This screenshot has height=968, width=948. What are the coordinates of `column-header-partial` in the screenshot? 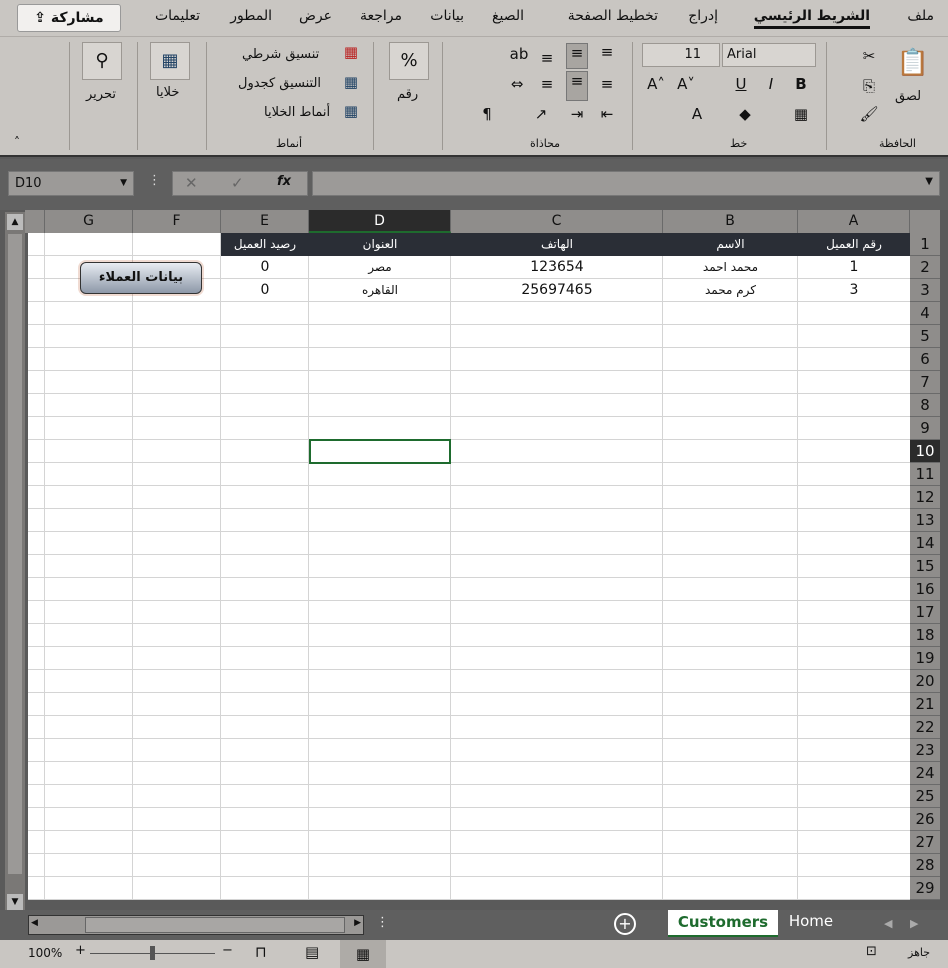 It's located at (36, 221).